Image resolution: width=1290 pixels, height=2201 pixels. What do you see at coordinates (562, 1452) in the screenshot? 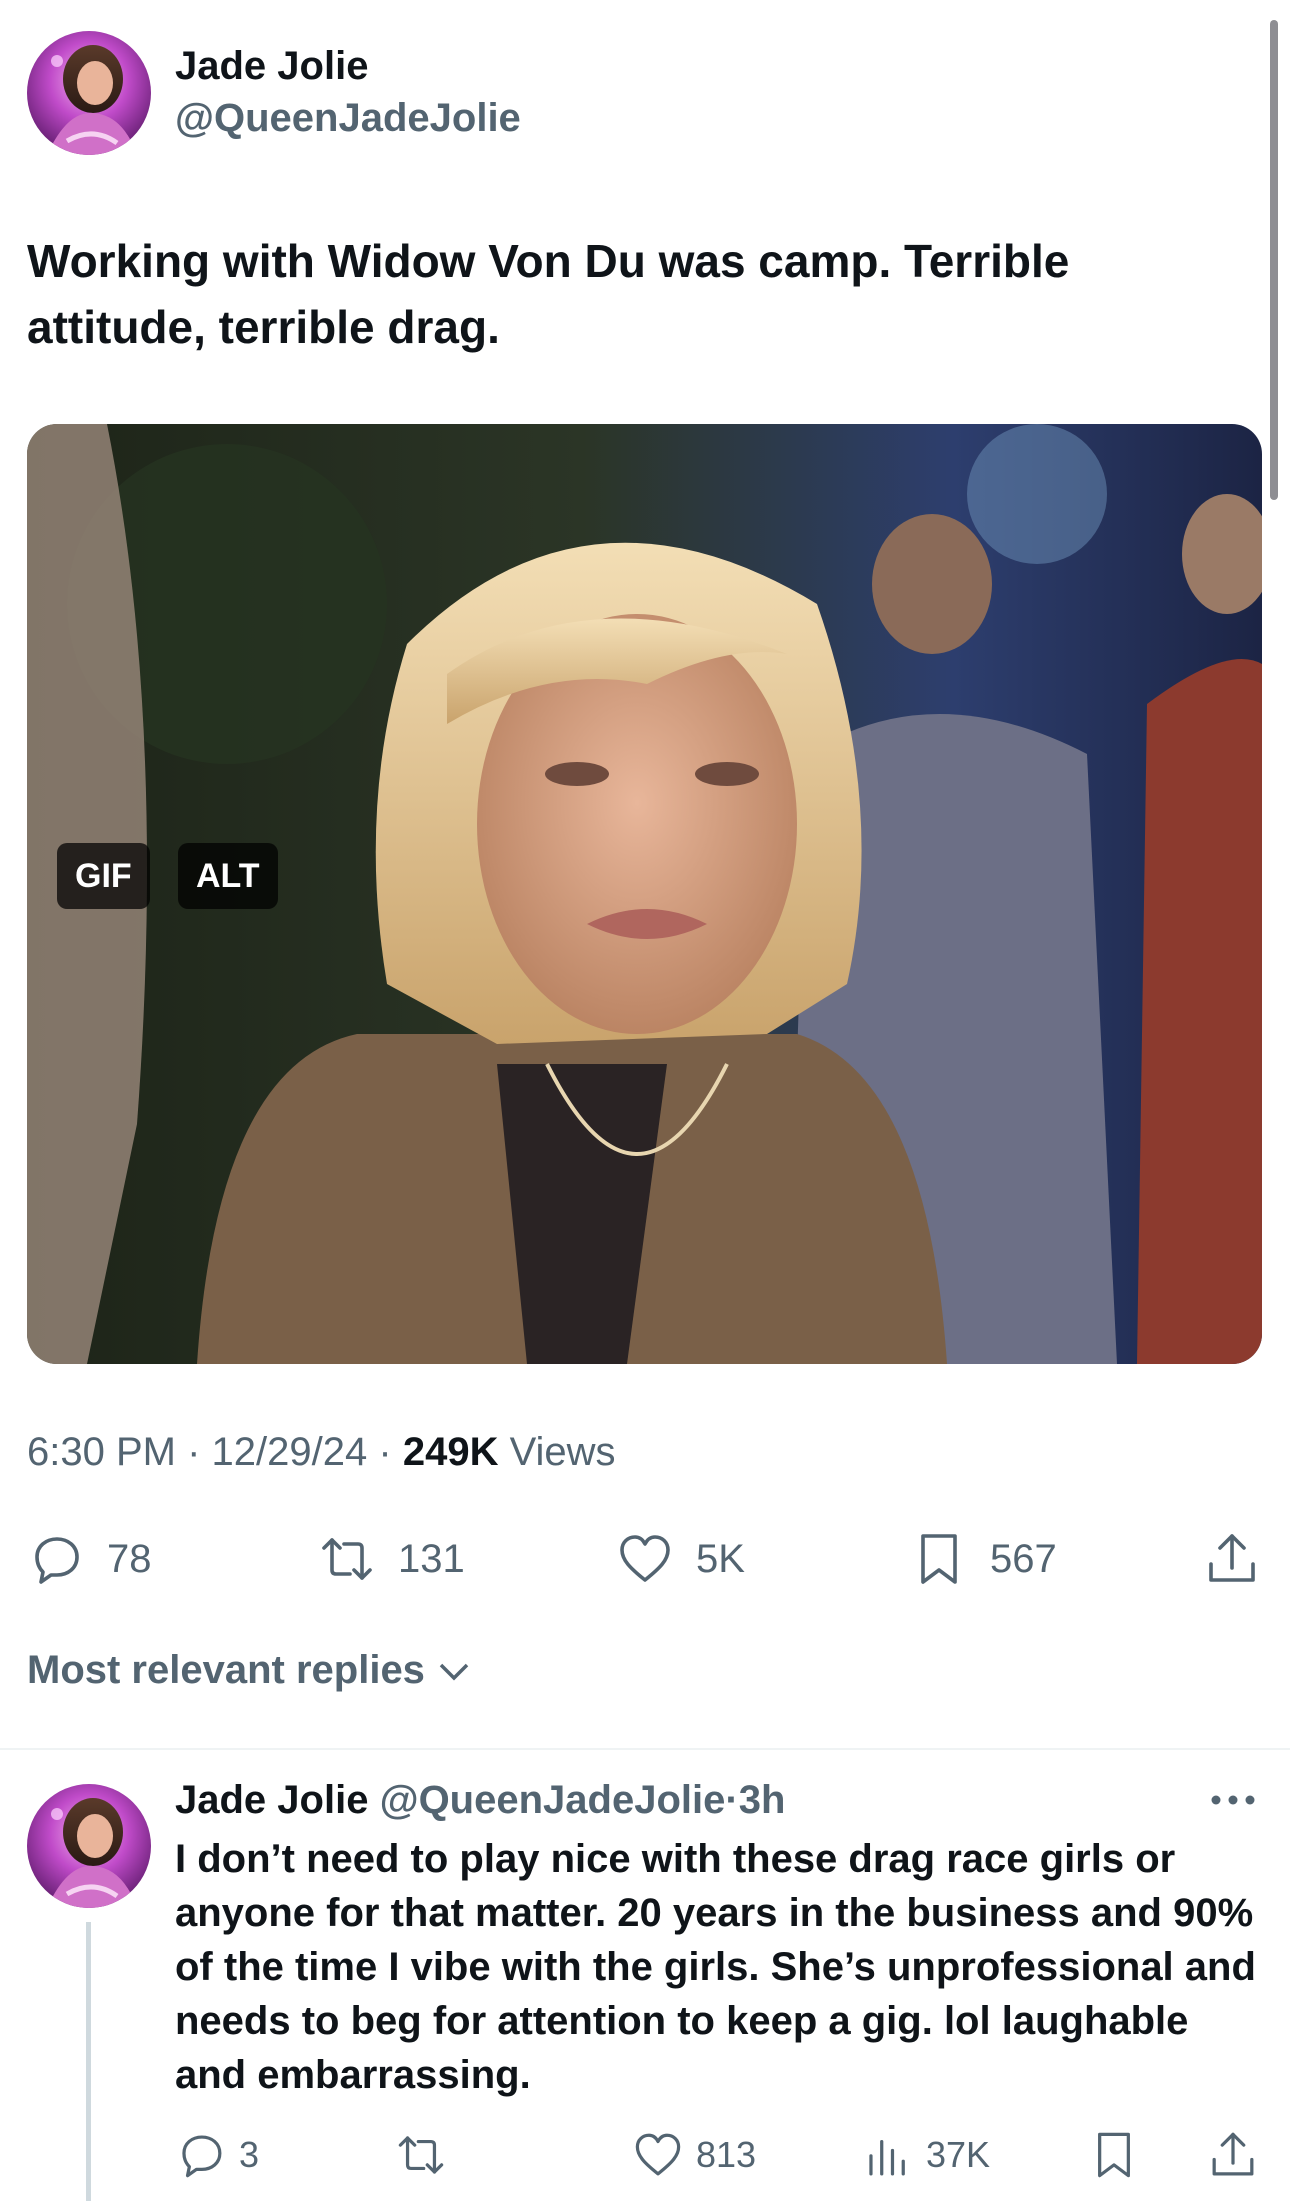
I see `views-label: Views` at bounding box center [562, 1452].